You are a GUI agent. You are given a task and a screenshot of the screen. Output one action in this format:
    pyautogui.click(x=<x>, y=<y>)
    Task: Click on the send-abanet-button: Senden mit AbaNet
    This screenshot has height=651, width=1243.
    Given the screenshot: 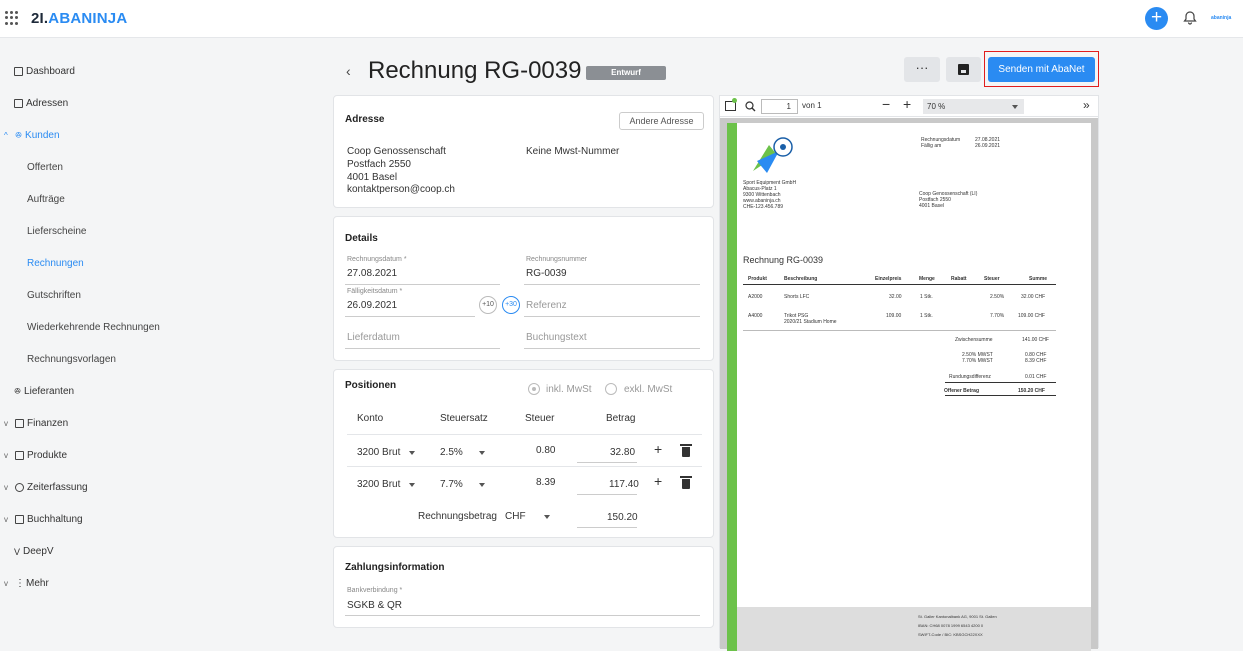 What is the action you would take?
    pyautogui.click(x=1041, y=69)
    